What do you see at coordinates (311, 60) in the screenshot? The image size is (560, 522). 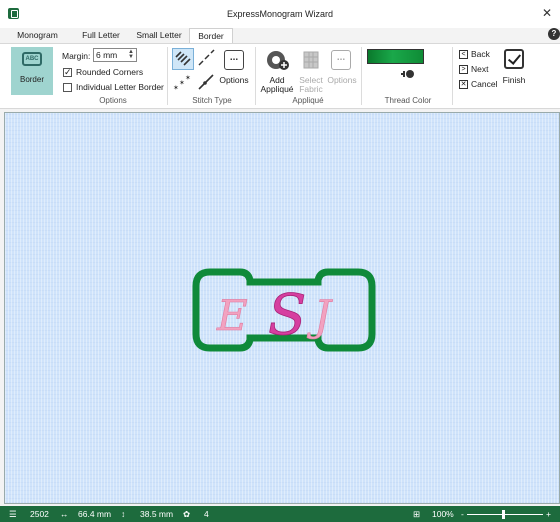 I see `select-fabric-icon` at bounding box center [311, 60].